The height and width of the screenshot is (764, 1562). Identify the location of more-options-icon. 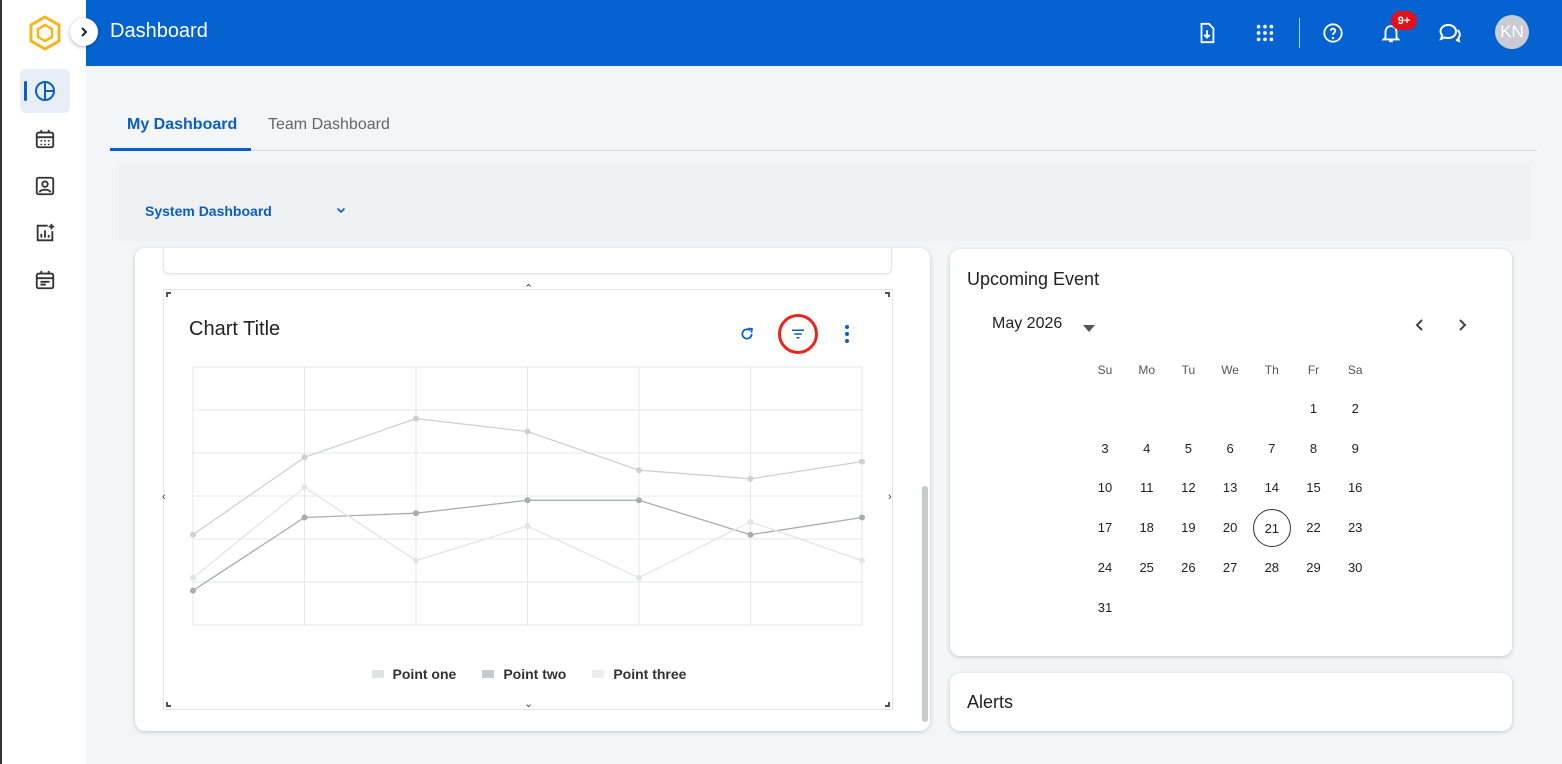
(847, 334).